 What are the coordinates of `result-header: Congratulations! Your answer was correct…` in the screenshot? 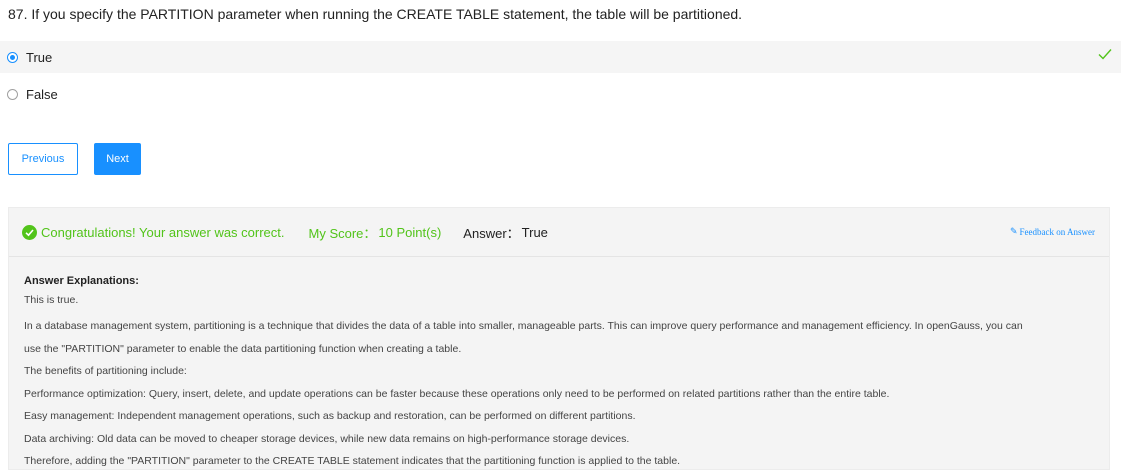 It's located at (559, 232).